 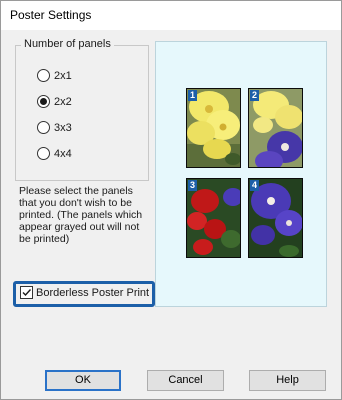 I want to click on radio-label: 2x1, so click(x=63, y=75).